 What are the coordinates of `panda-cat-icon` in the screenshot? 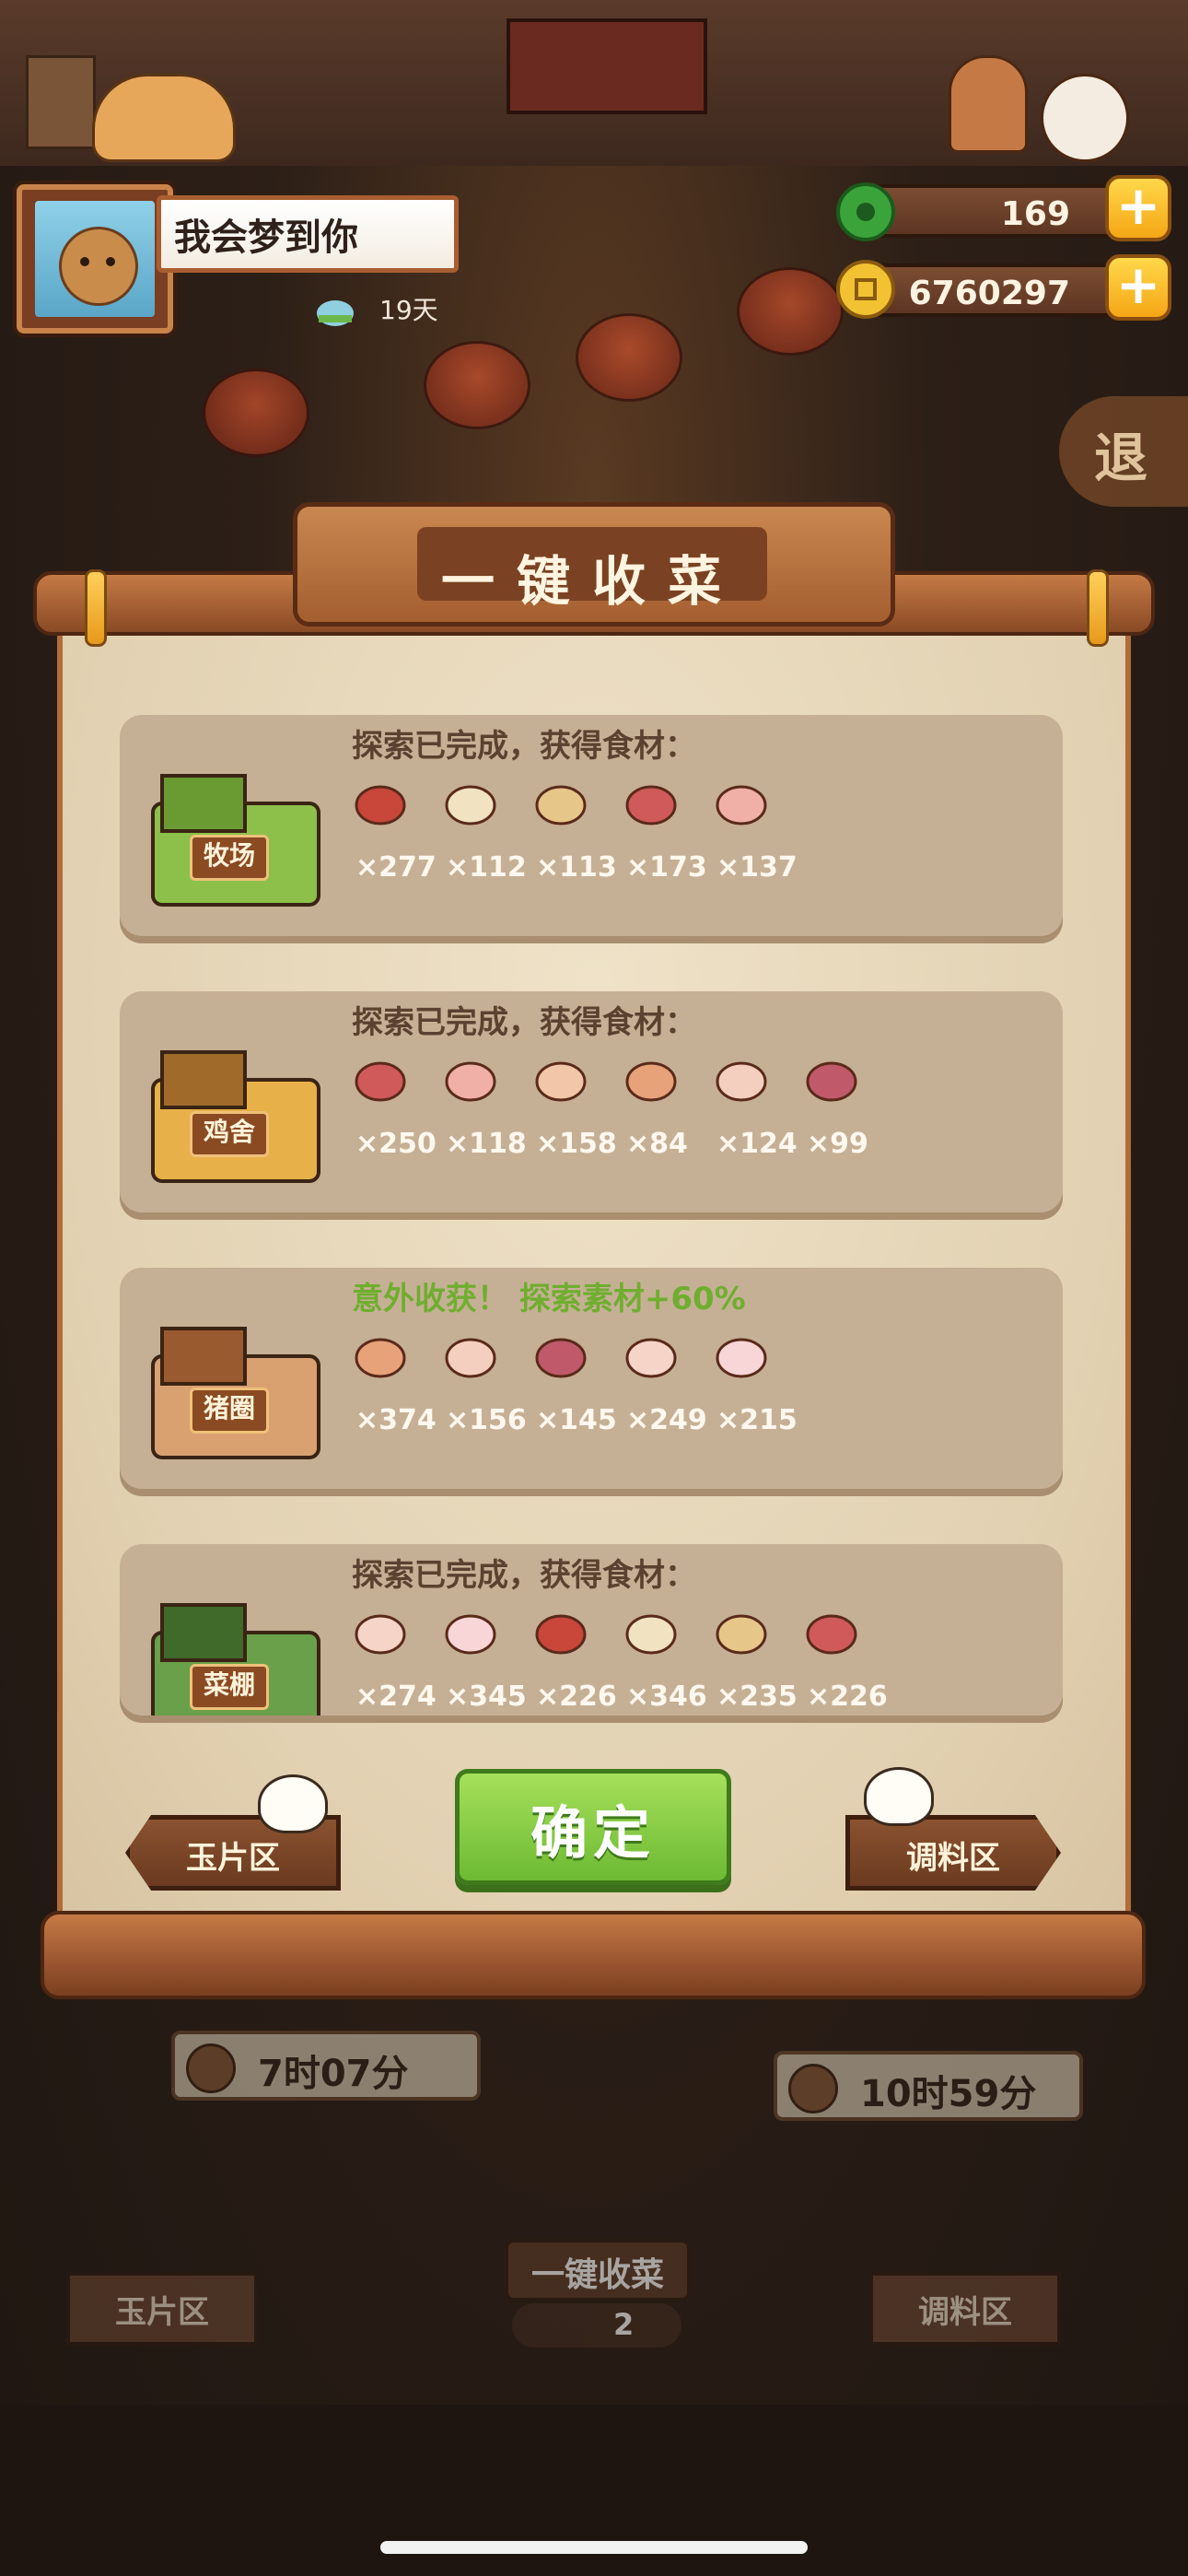 It's located at (1085, 118).